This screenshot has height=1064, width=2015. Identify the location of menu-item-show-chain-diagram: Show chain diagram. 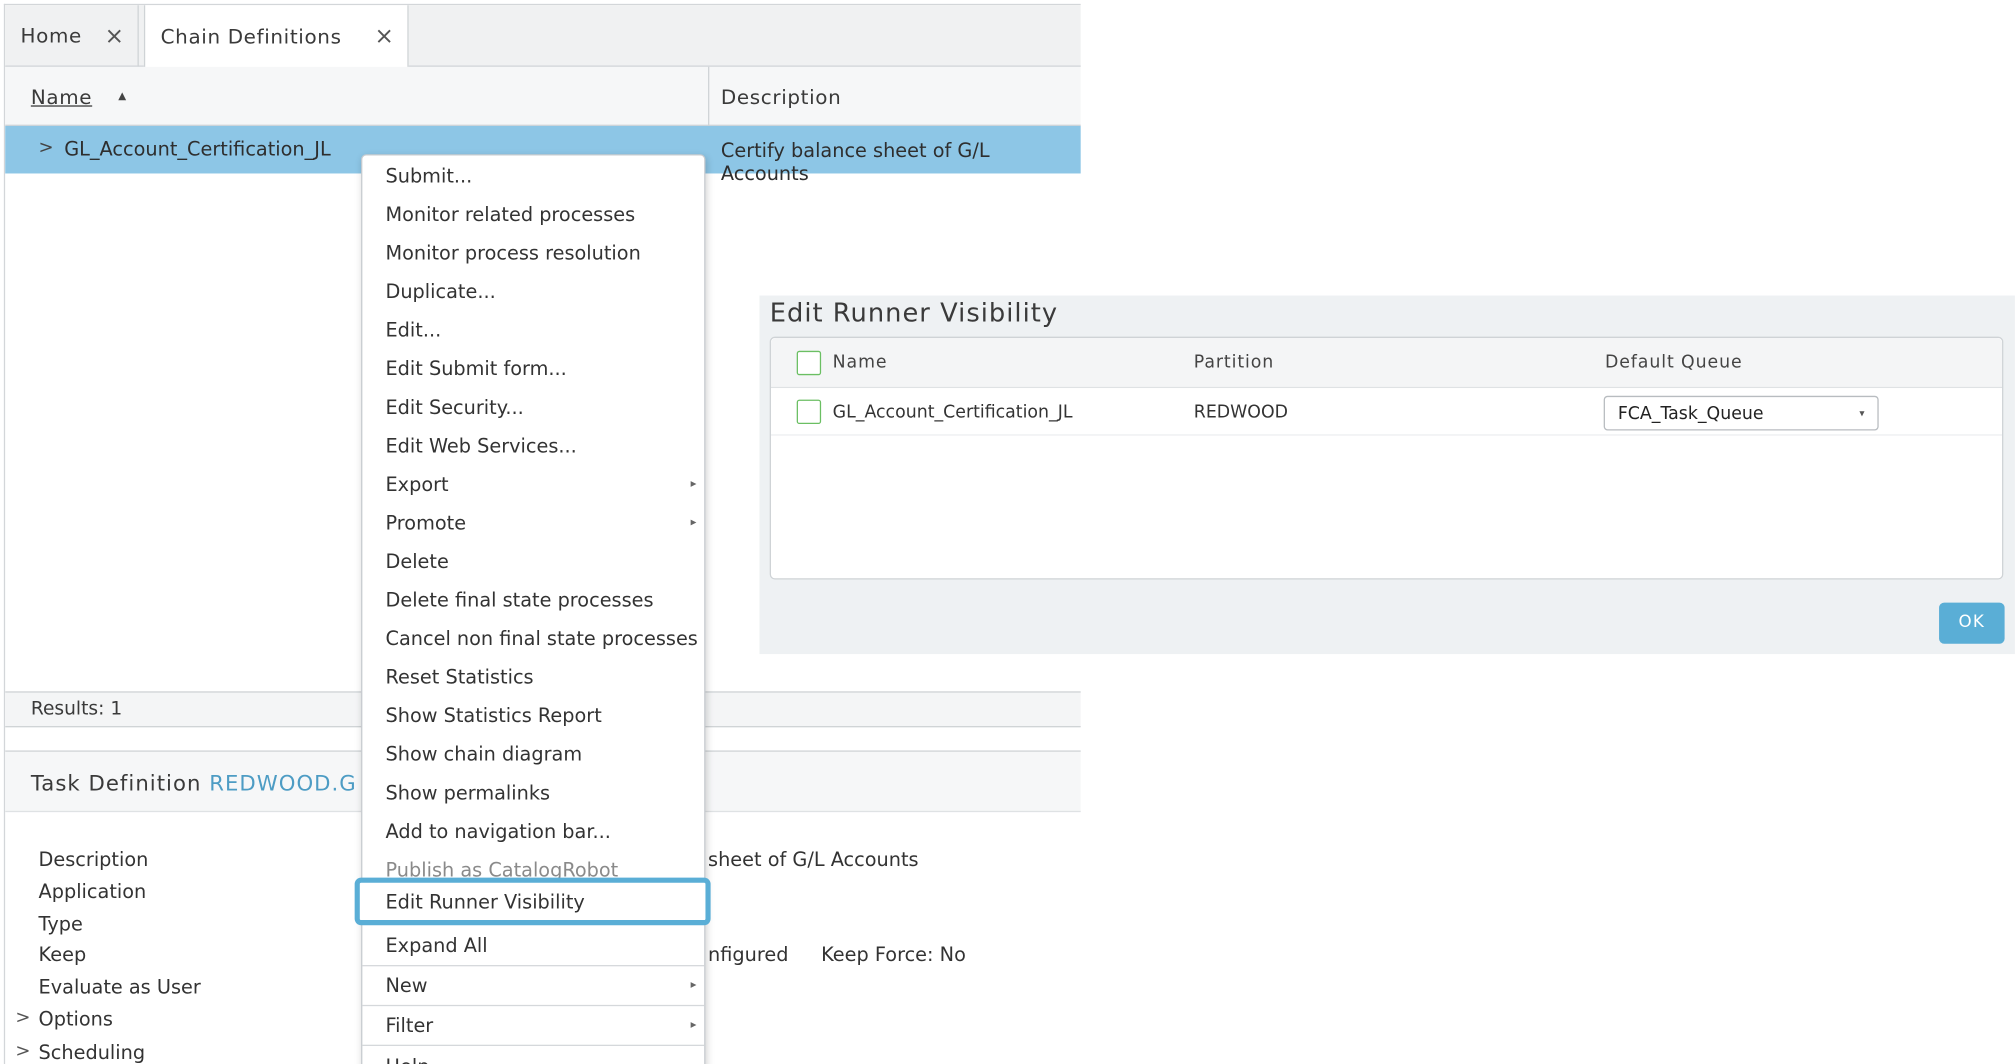
(533, 754).